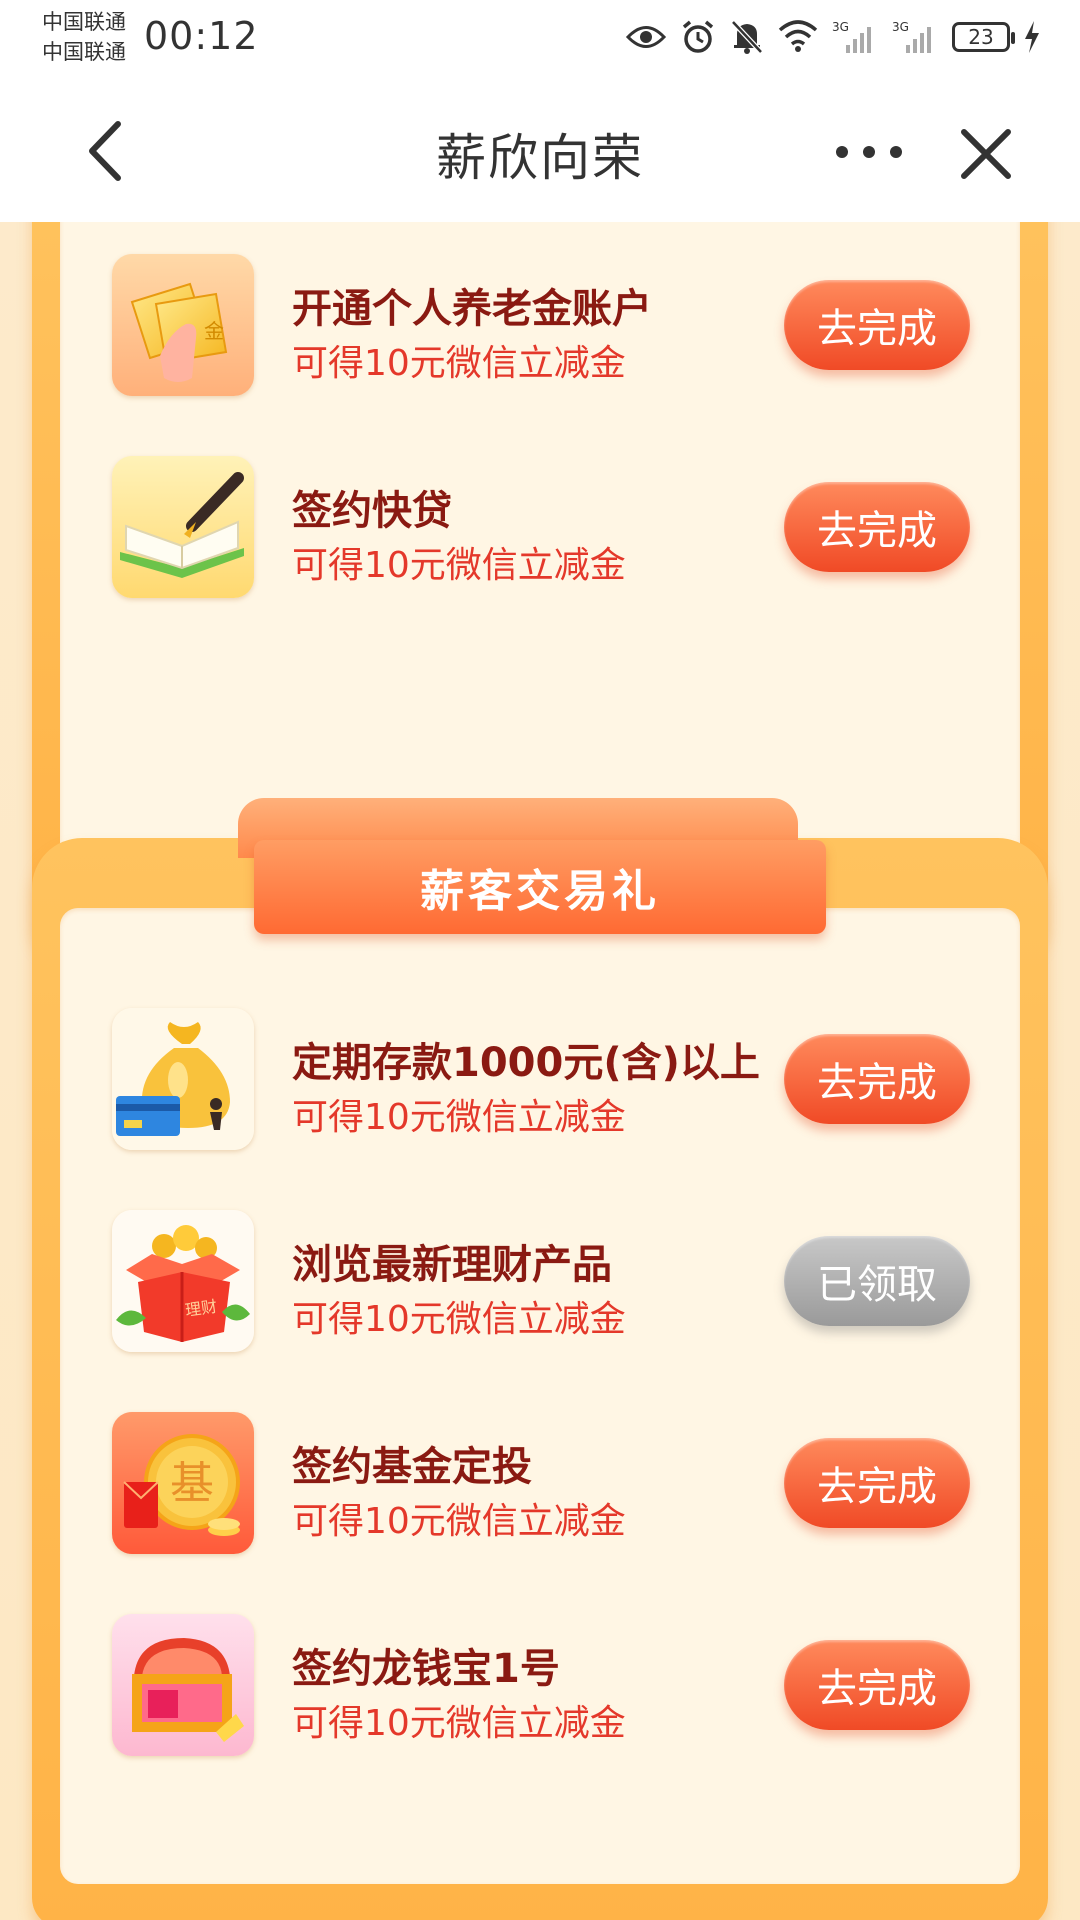 Image resolution: width=1080 pixels, height=1920 pixels. Describe the element at coordinates (183, 325) in the screenshot. I see `pension-gold-icon: 金` at that location.